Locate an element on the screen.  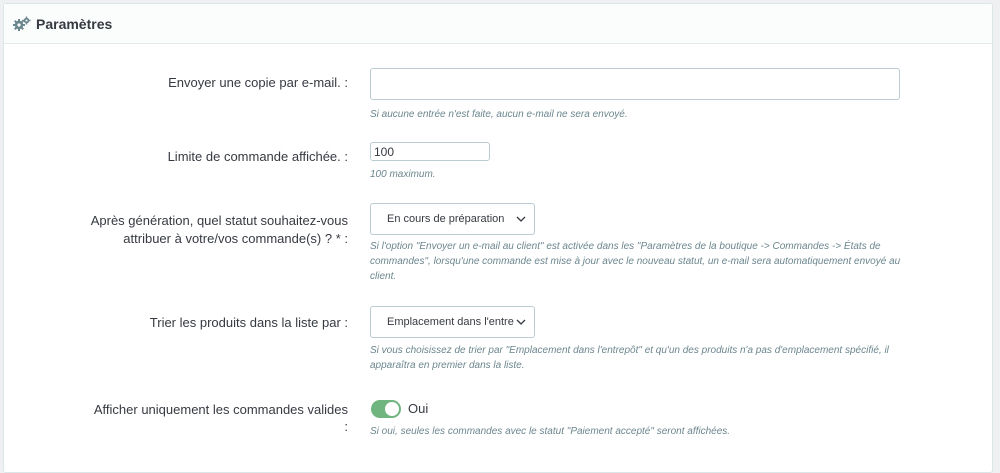
sort-products-label: Trier les produits dans la liste par : is located at coordinates (248, 322).